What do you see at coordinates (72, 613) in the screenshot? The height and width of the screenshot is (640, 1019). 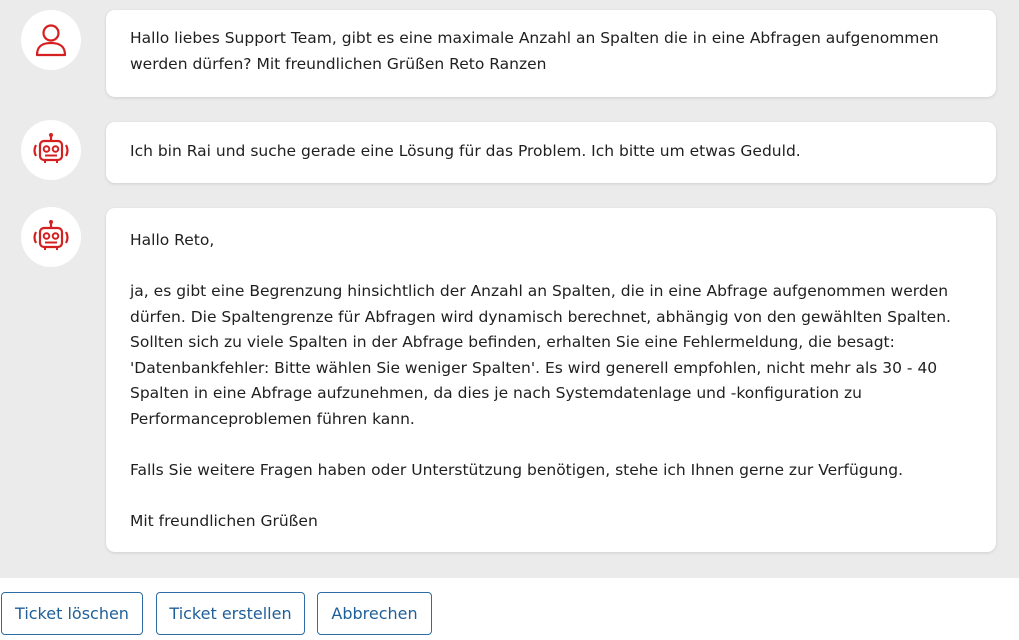 I see `delete-ticket-button: Ticket löschen` at bounding box center [72, 613].